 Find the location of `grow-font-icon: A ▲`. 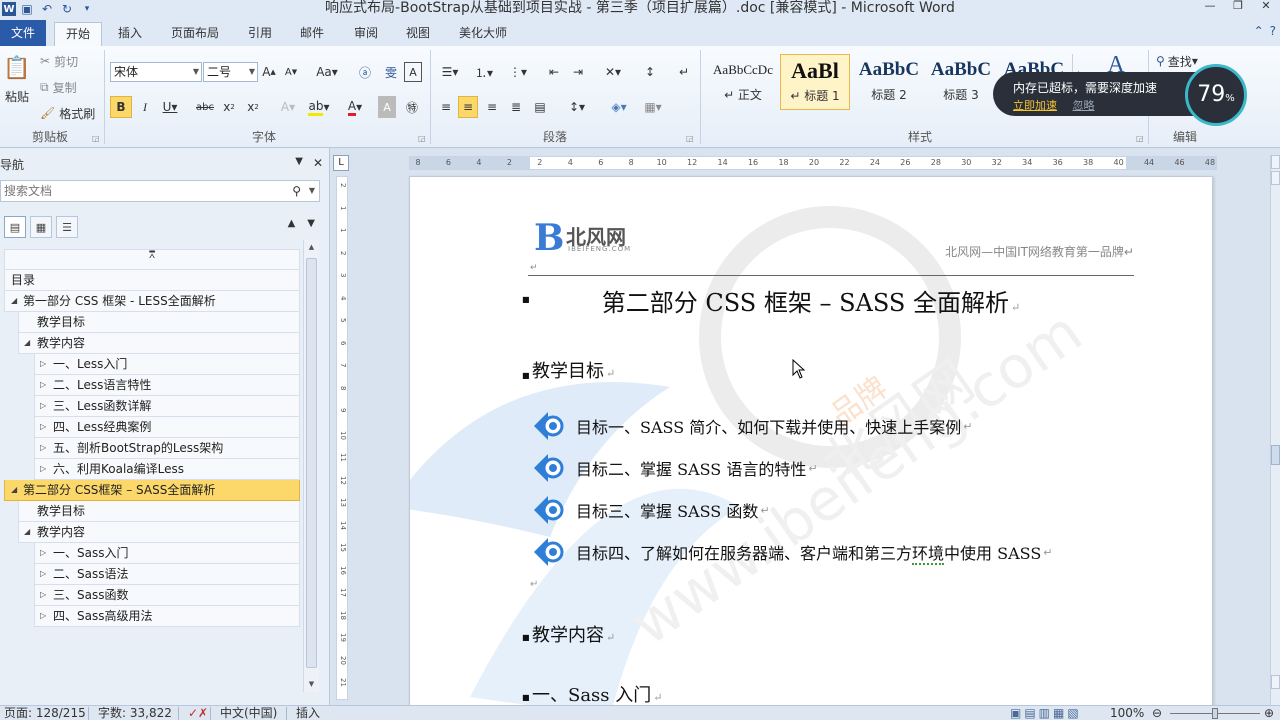

grow-font-icon: A ▲ is located at coordinates (269, 72).